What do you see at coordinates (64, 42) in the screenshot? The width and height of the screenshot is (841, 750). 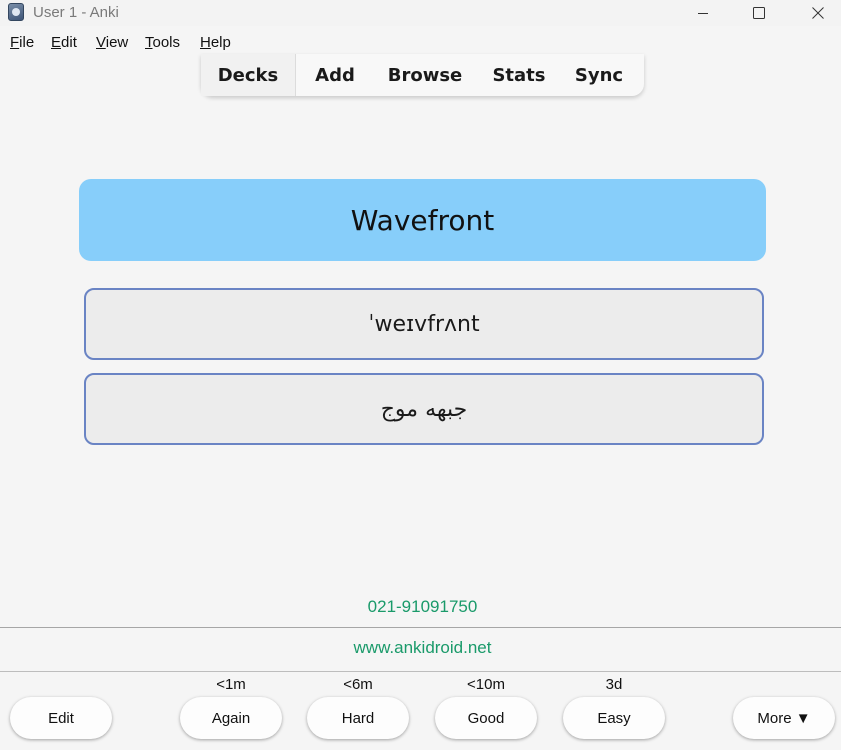 I see `menu-edit: Edit` at bounding box center [64, 42].